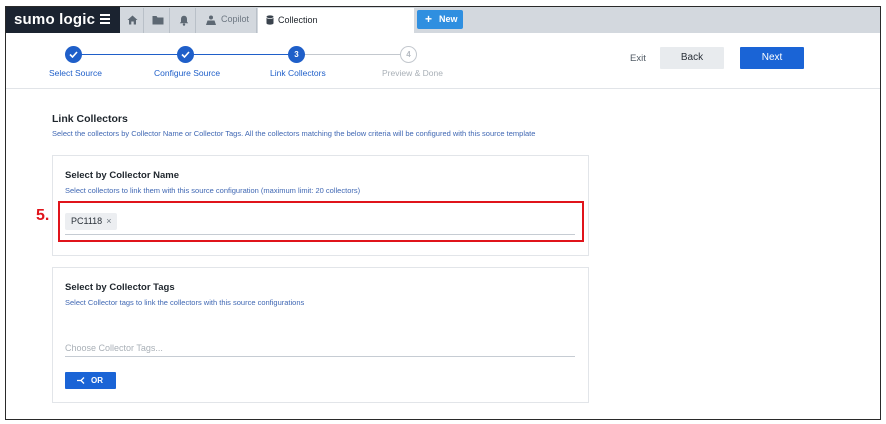  I want to click on bell-icon, so click(184, 20).